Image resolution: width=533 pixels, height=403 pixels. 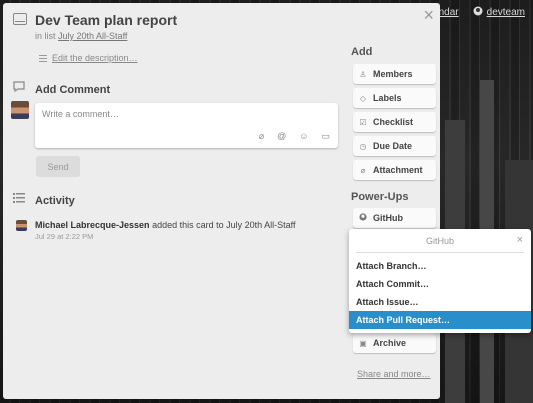 I want to click on popover-title: GitHub, so click(x=439, y=241).